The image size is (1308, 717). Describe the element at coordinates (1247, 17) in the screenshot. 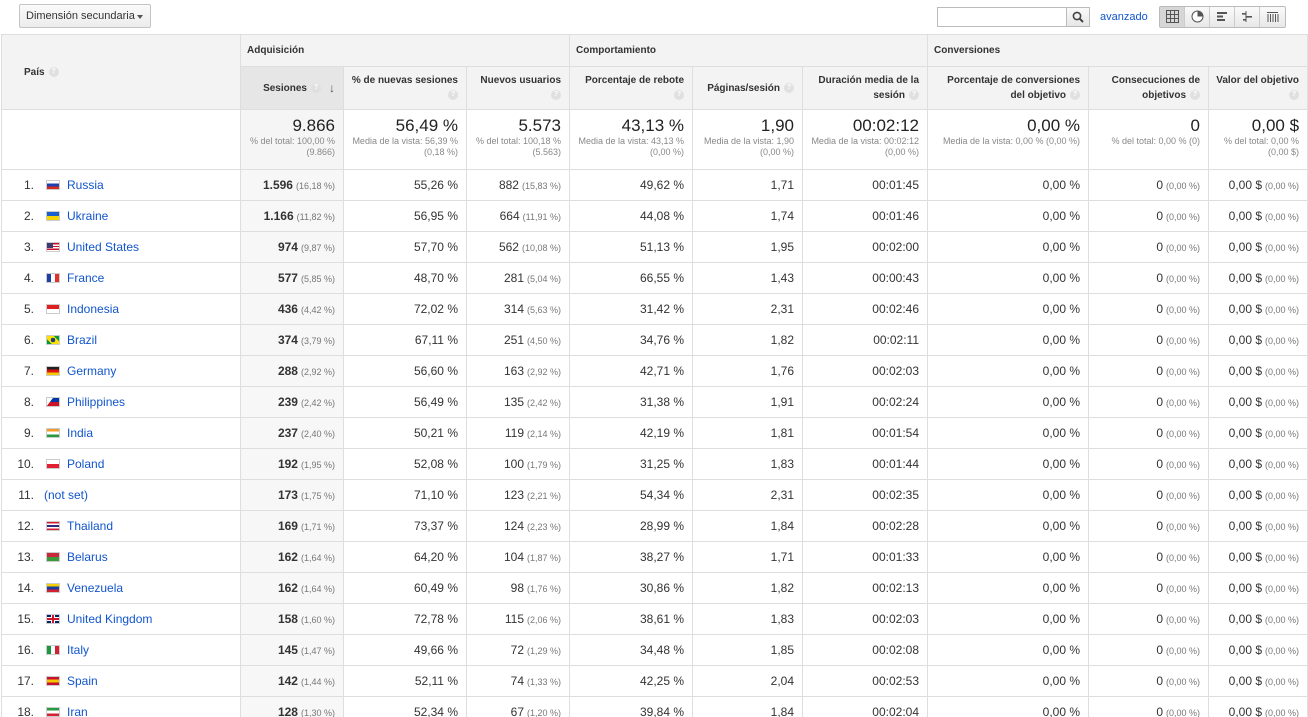

I see `comparison-view-button` at that location.